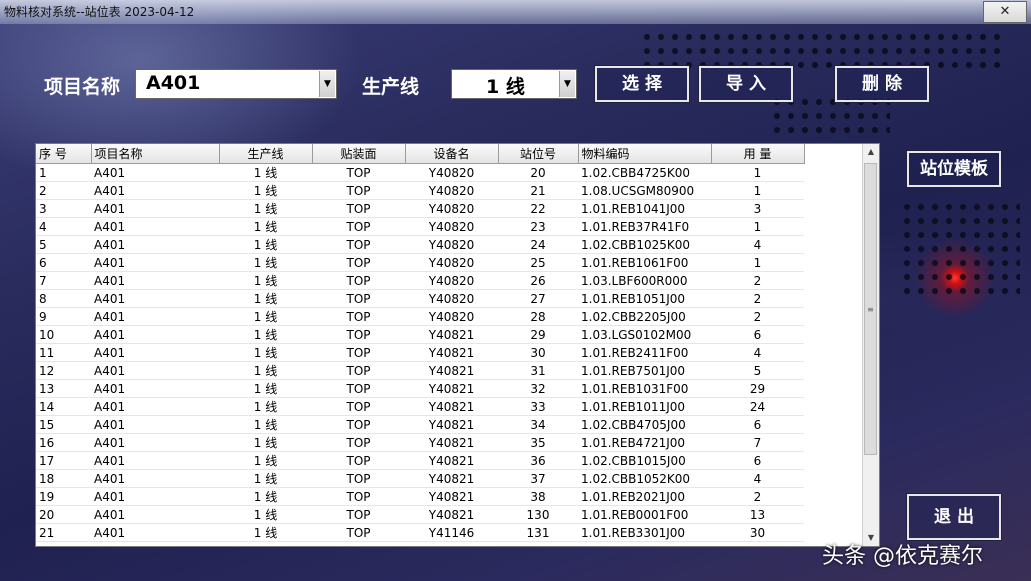 The width and height of the screenshot is (1031, 581). I want to click on table-header-row: 序 号 项目名称 生产线 贴装面 设备名 站位号 物料编码 用 量, so click(420, 154).